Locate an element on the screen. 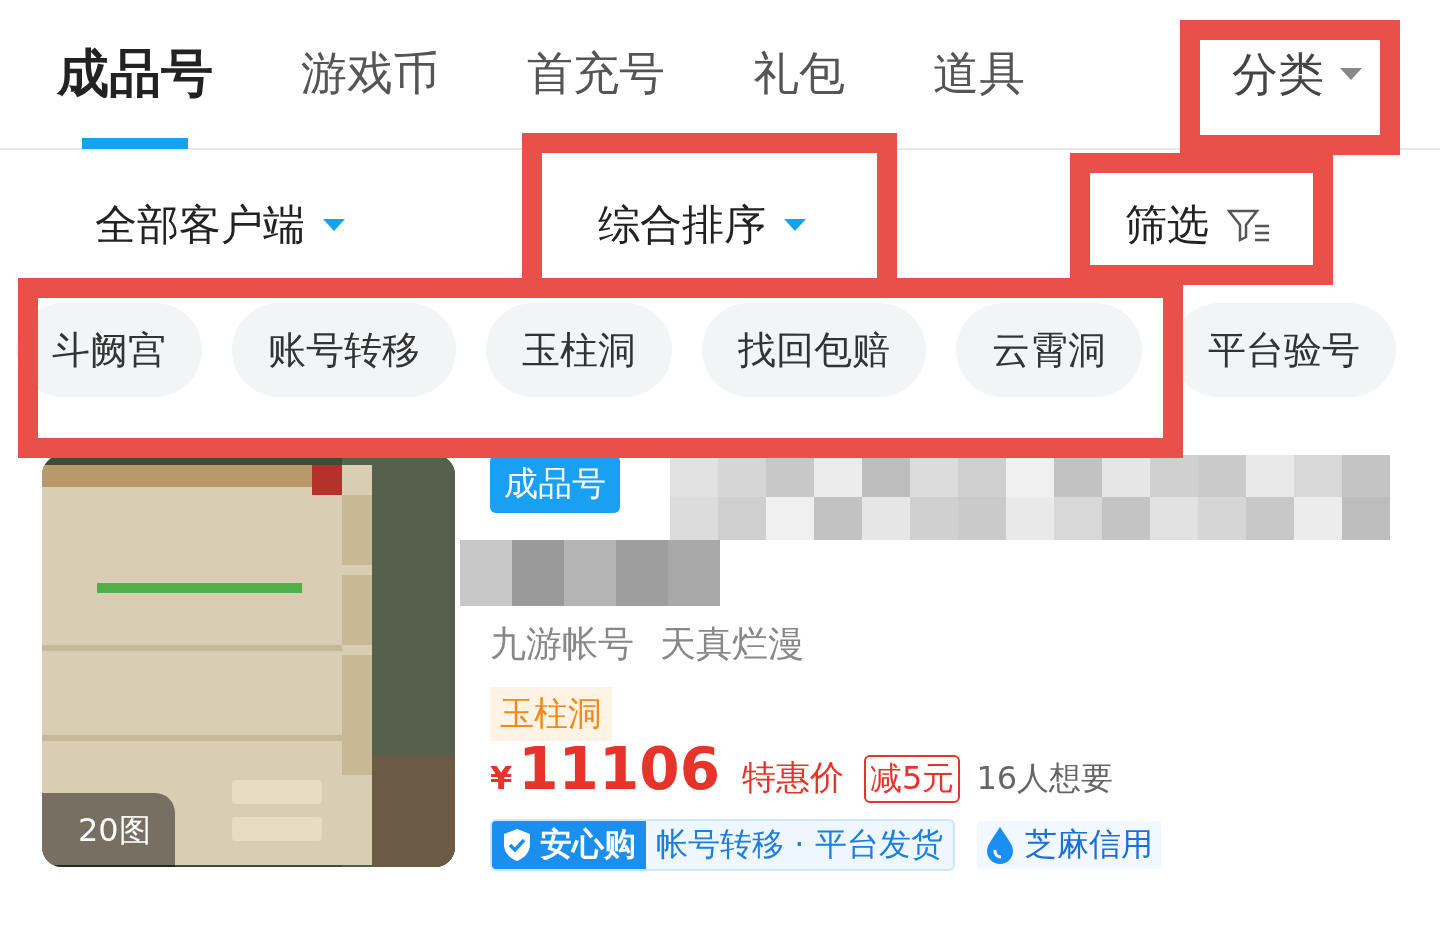  tab: 道具 is located at coordinates (979, 74).